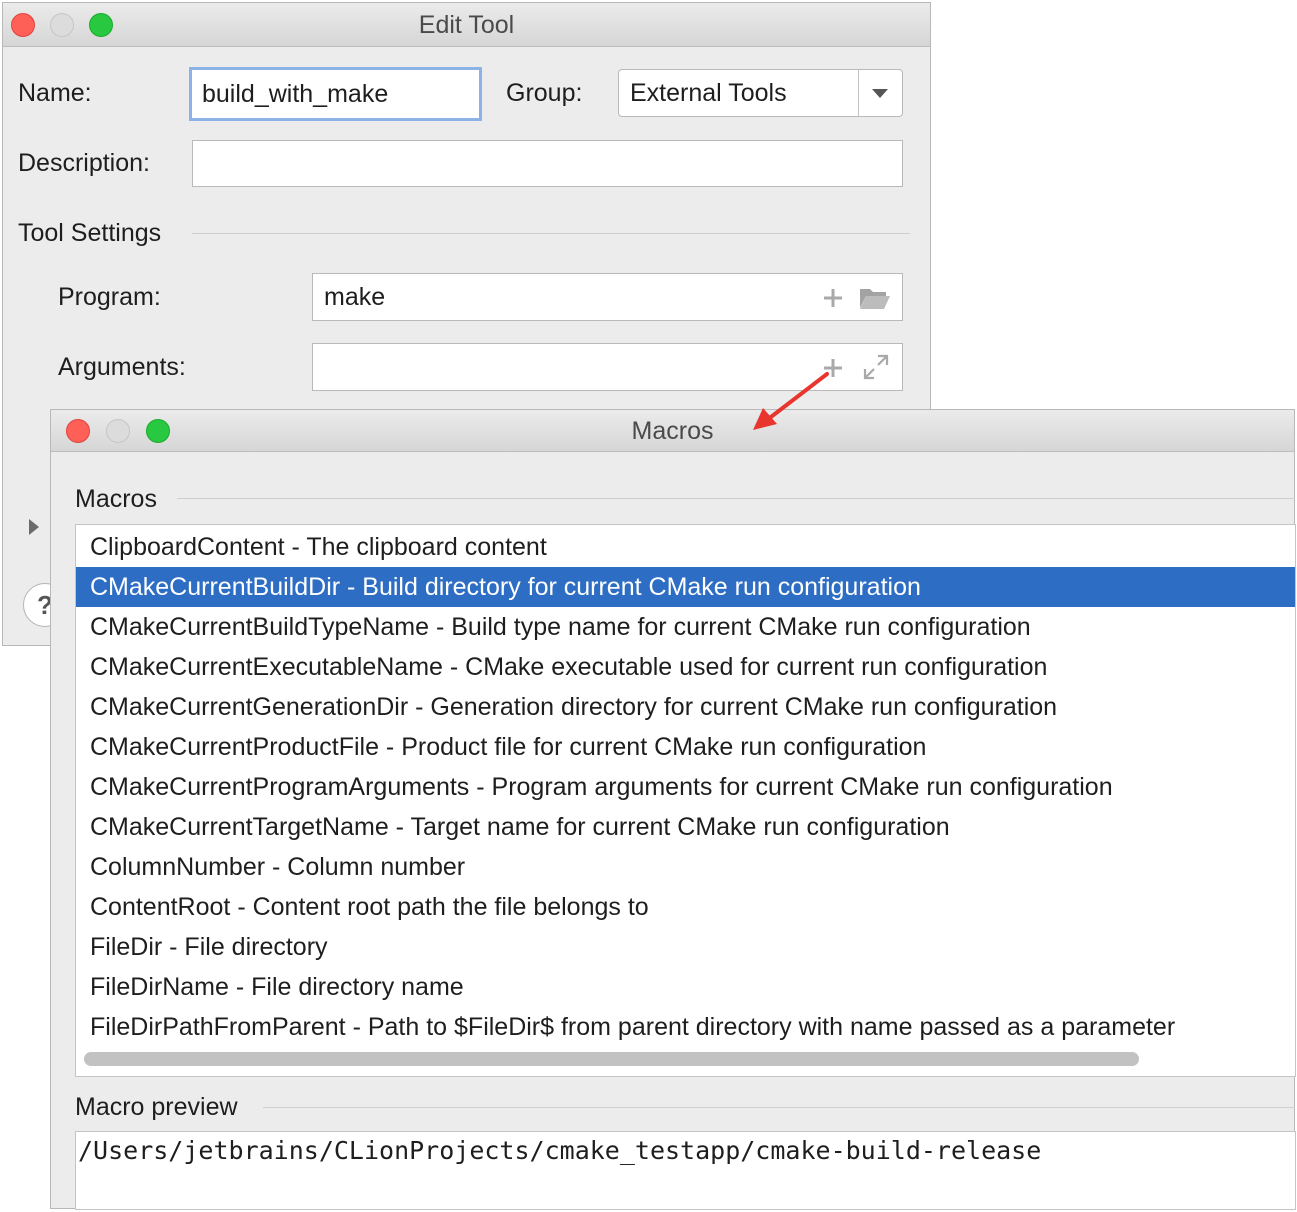 Image resolution: width=1297 pixels, height=1212 pixels. What do you see at coordinates (791, 401) in the screenshot?
I see `annotation-arrow` at bounding box center [791, 401].